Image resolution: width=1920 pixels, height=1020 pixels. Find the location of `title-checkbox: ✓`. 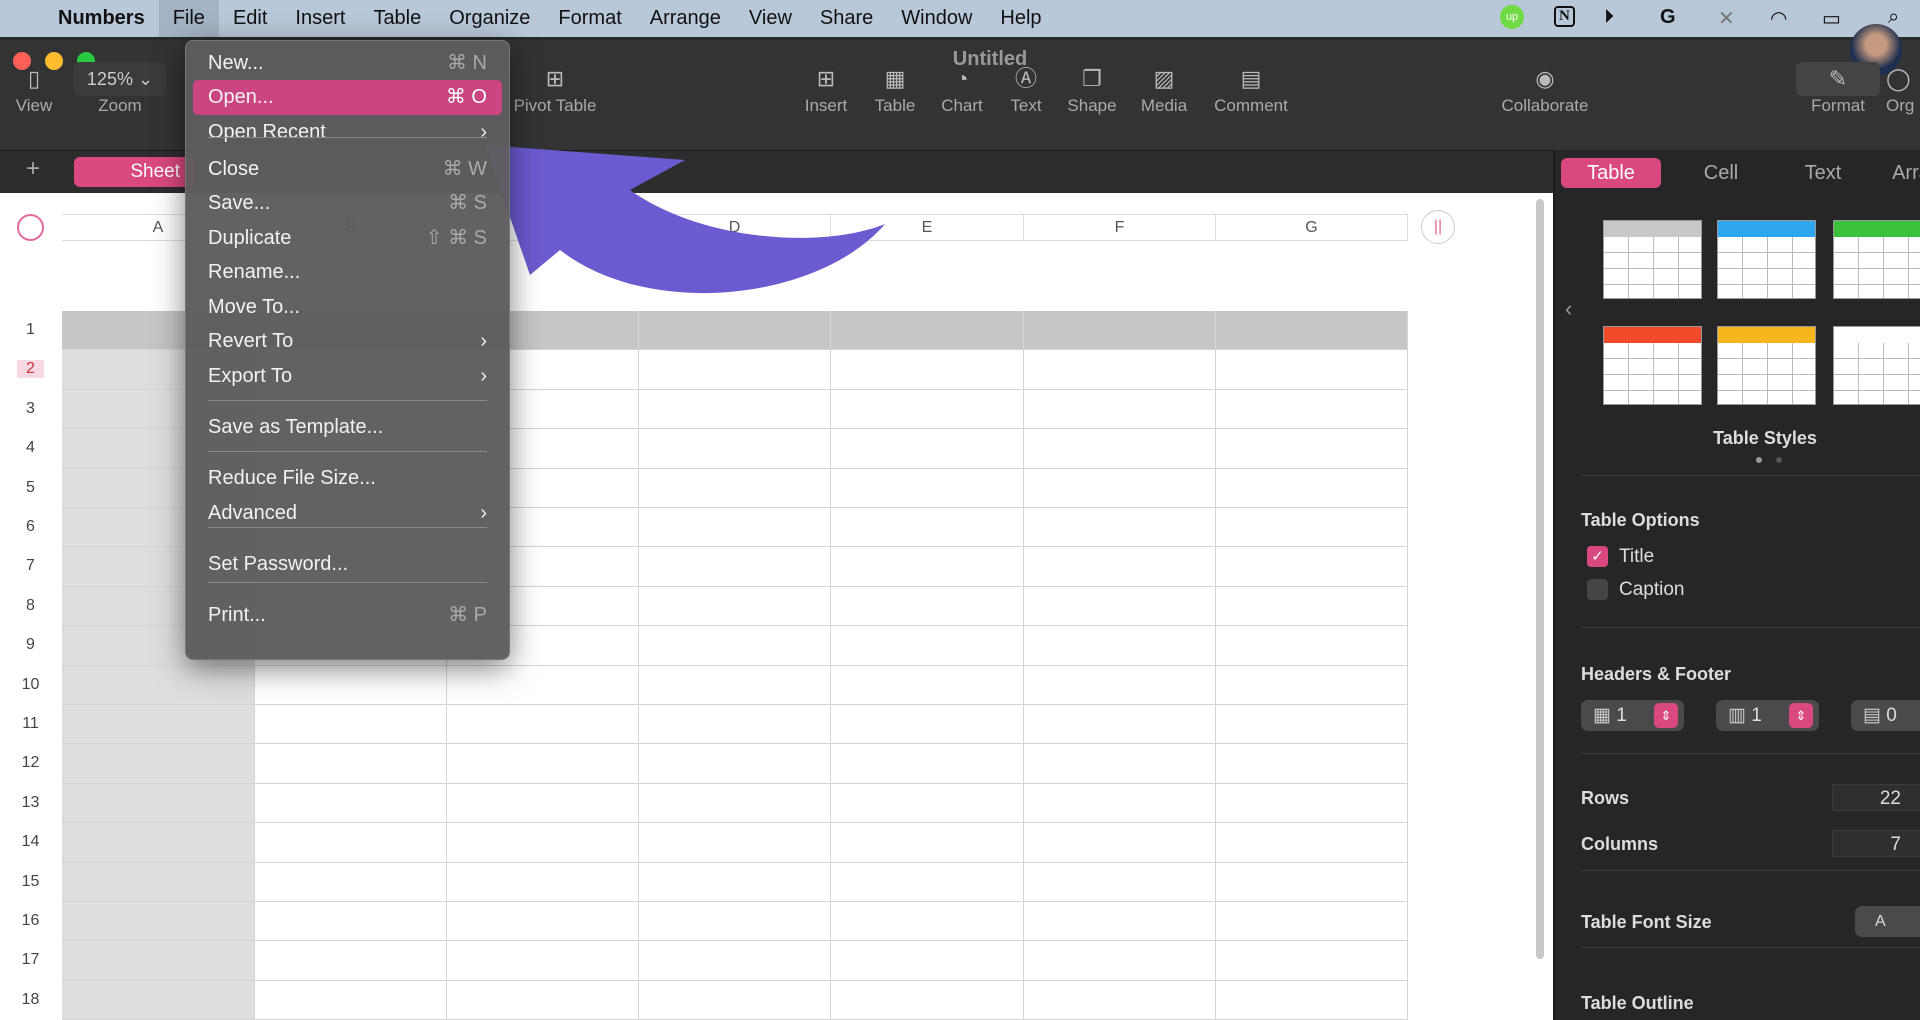

title-checkbox: ✓ is located at coordinates (1597, 556).